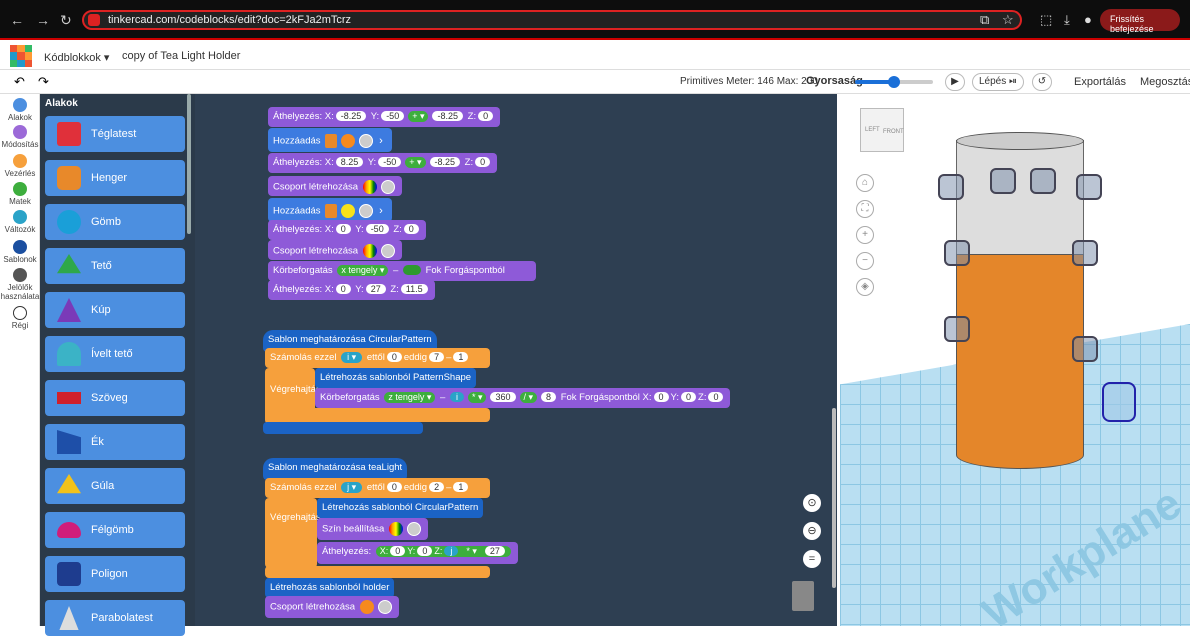  I want to click on y-value: 27, so click(375, 289).